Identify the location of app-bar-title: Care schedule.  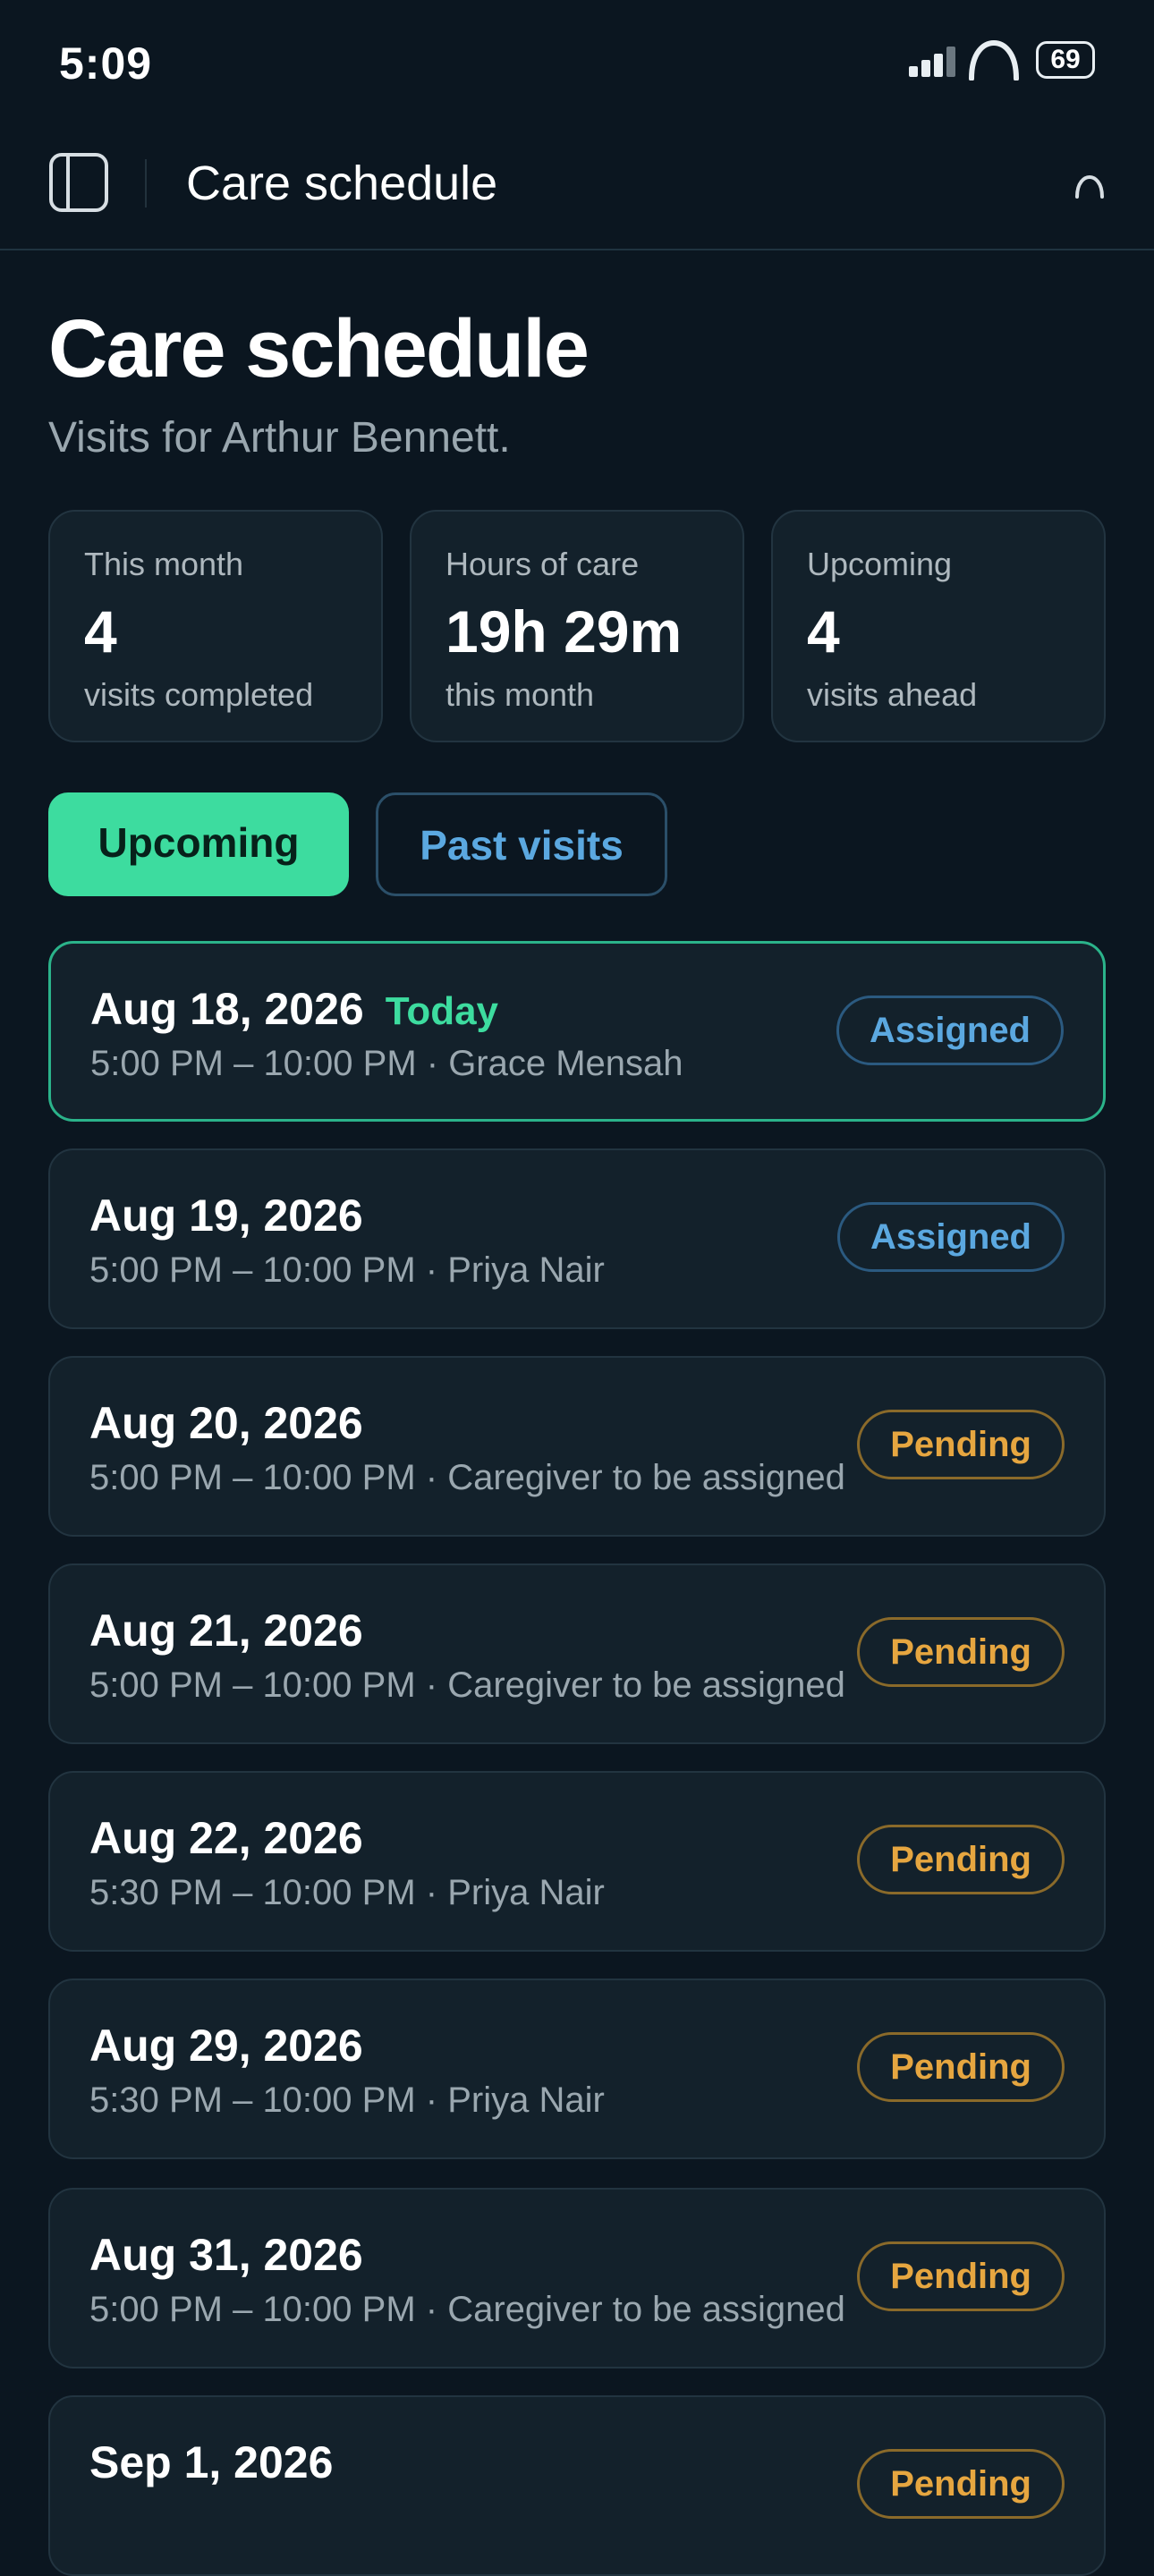
(342, 183).